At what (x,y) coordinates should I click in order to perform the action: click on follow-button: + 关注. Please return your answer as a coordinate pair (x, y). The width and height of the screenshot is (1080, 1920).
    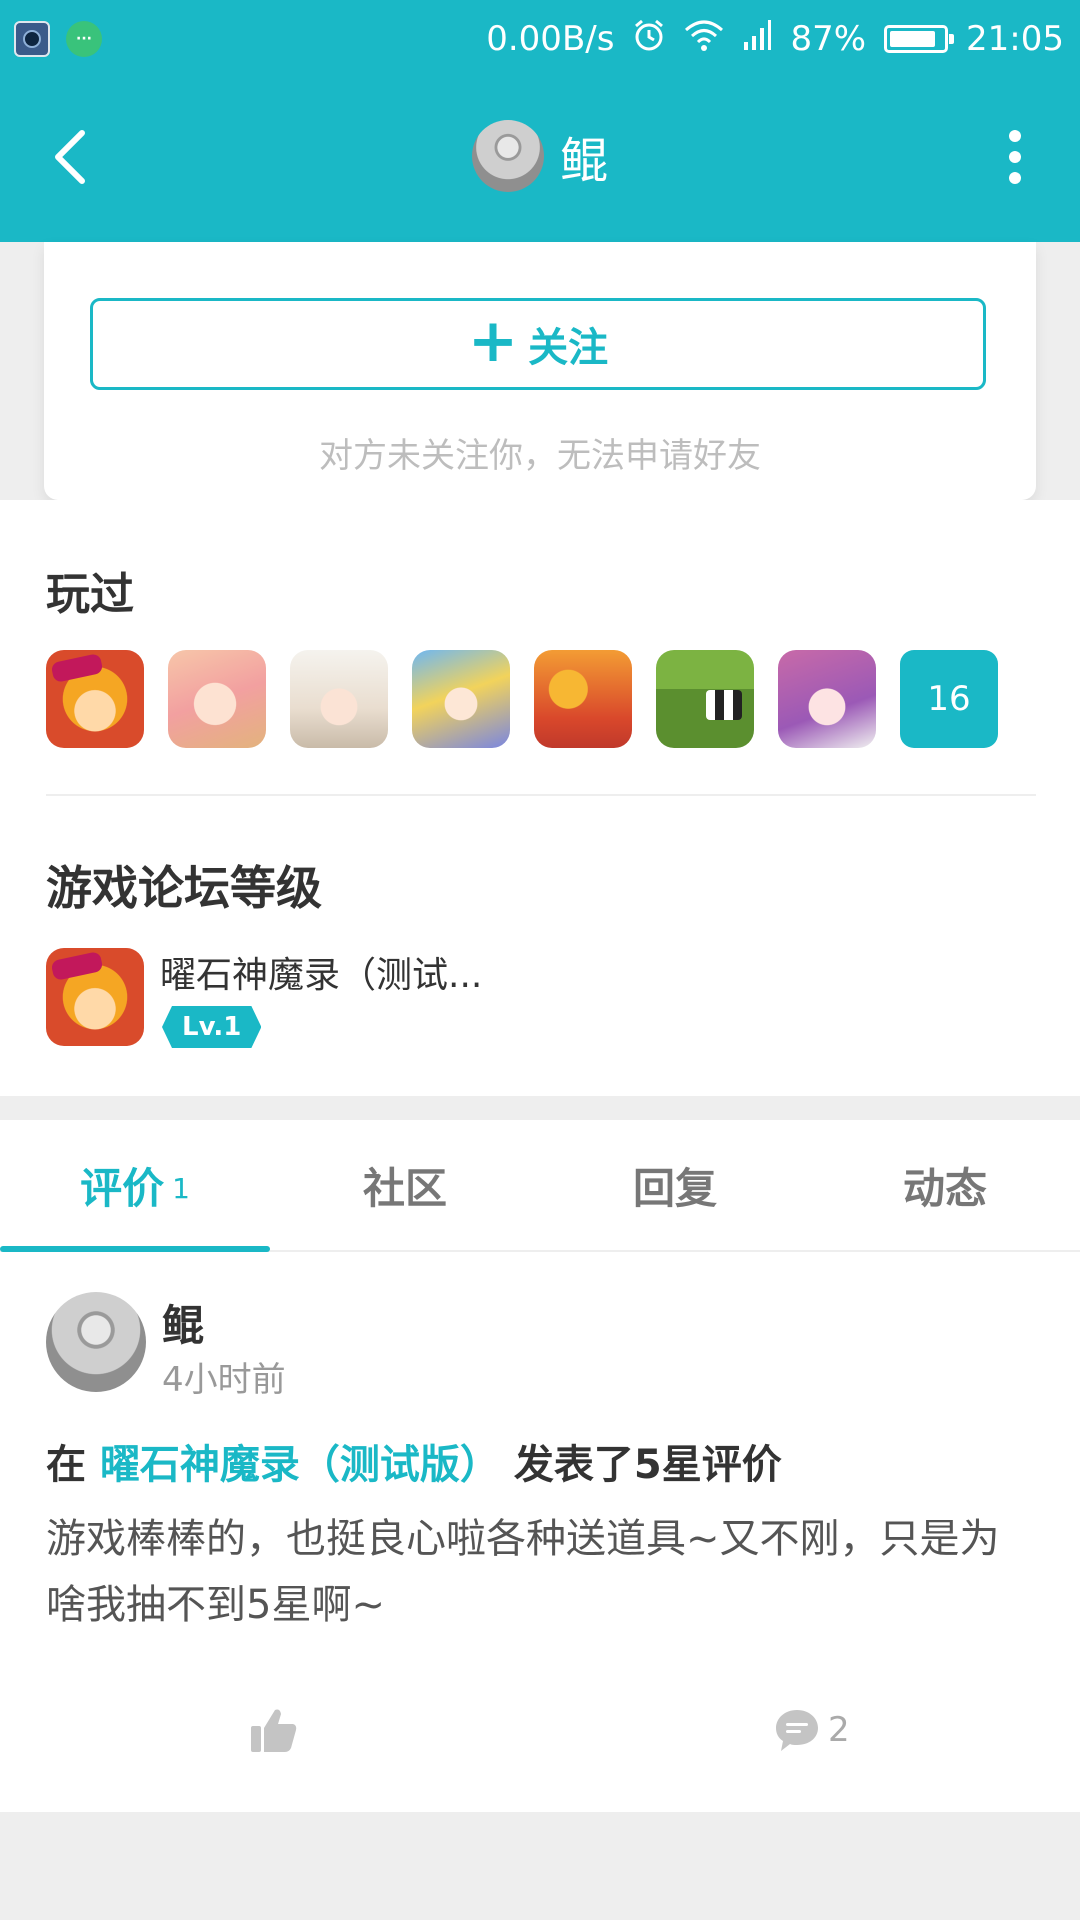
    Looking at the image, I should click on (538, 344).